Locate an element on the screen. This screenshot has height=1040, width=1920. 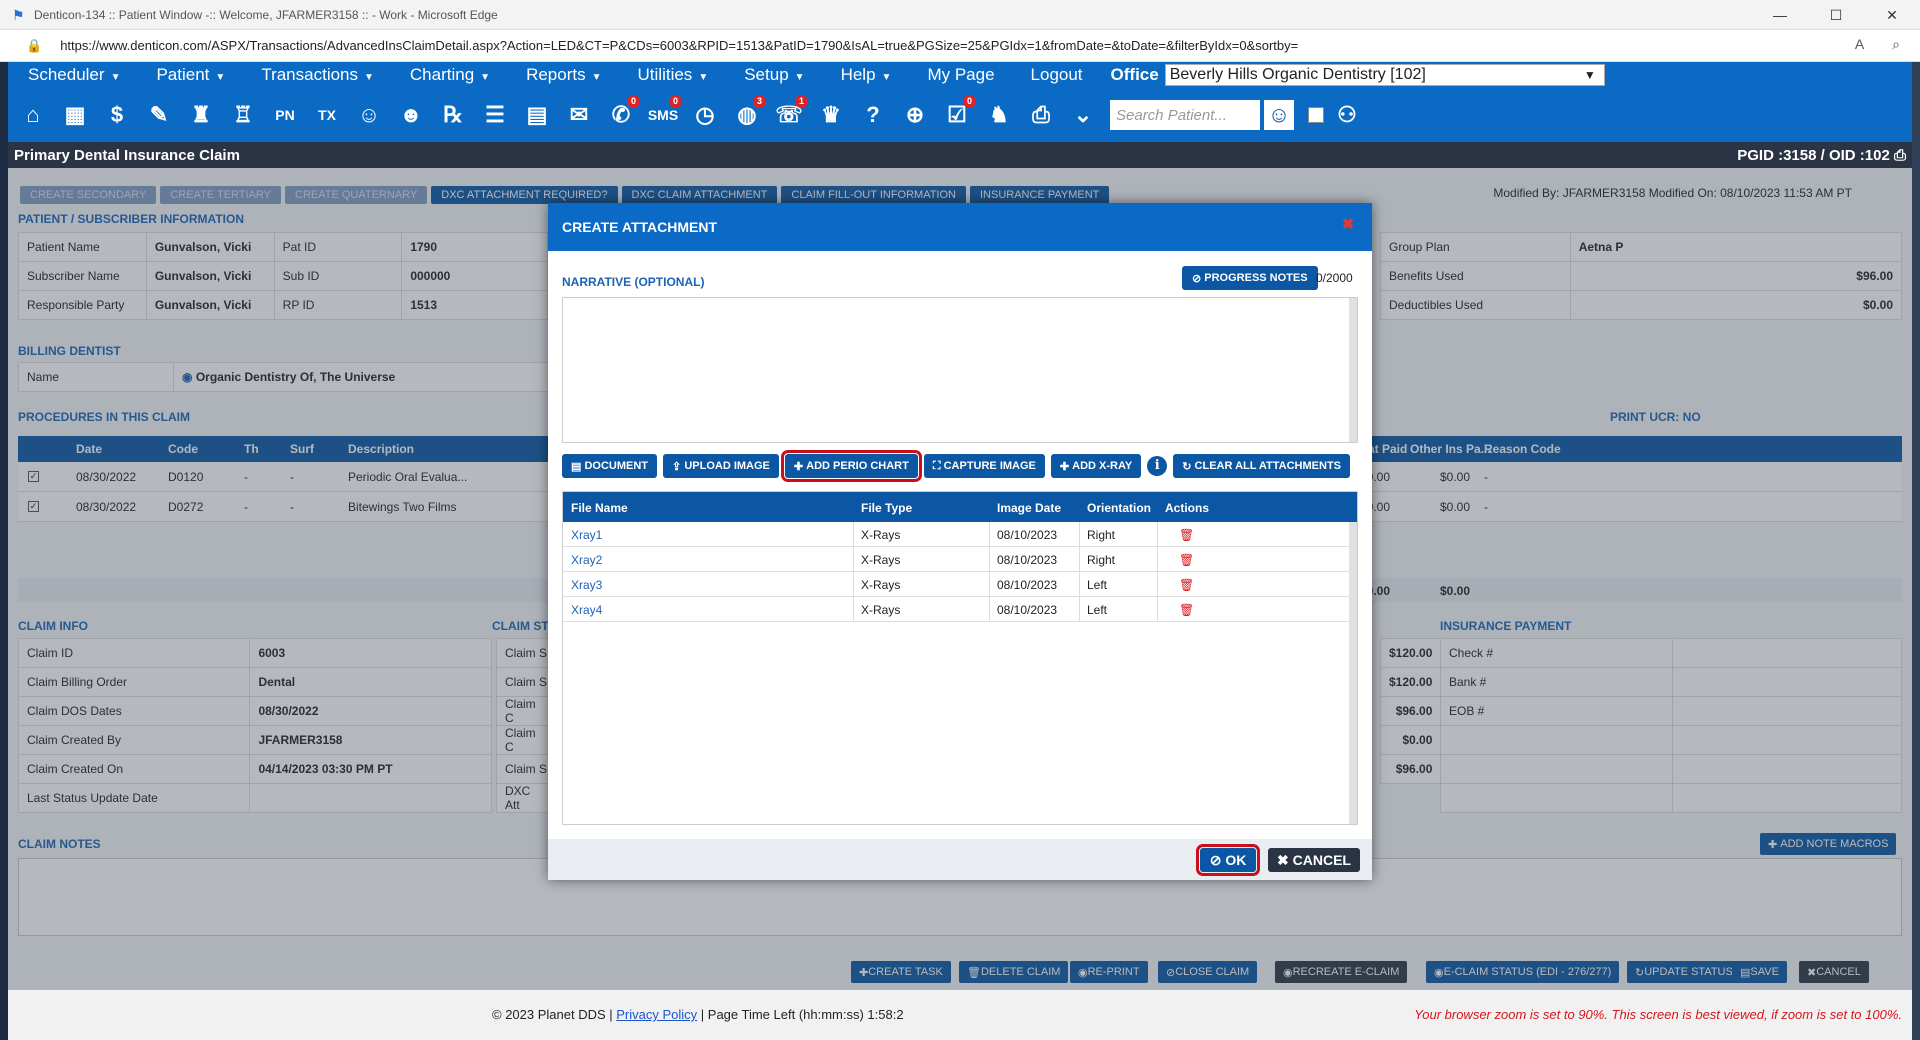
menu-setup: Setup ▼ is located at coordinates (772, 75).